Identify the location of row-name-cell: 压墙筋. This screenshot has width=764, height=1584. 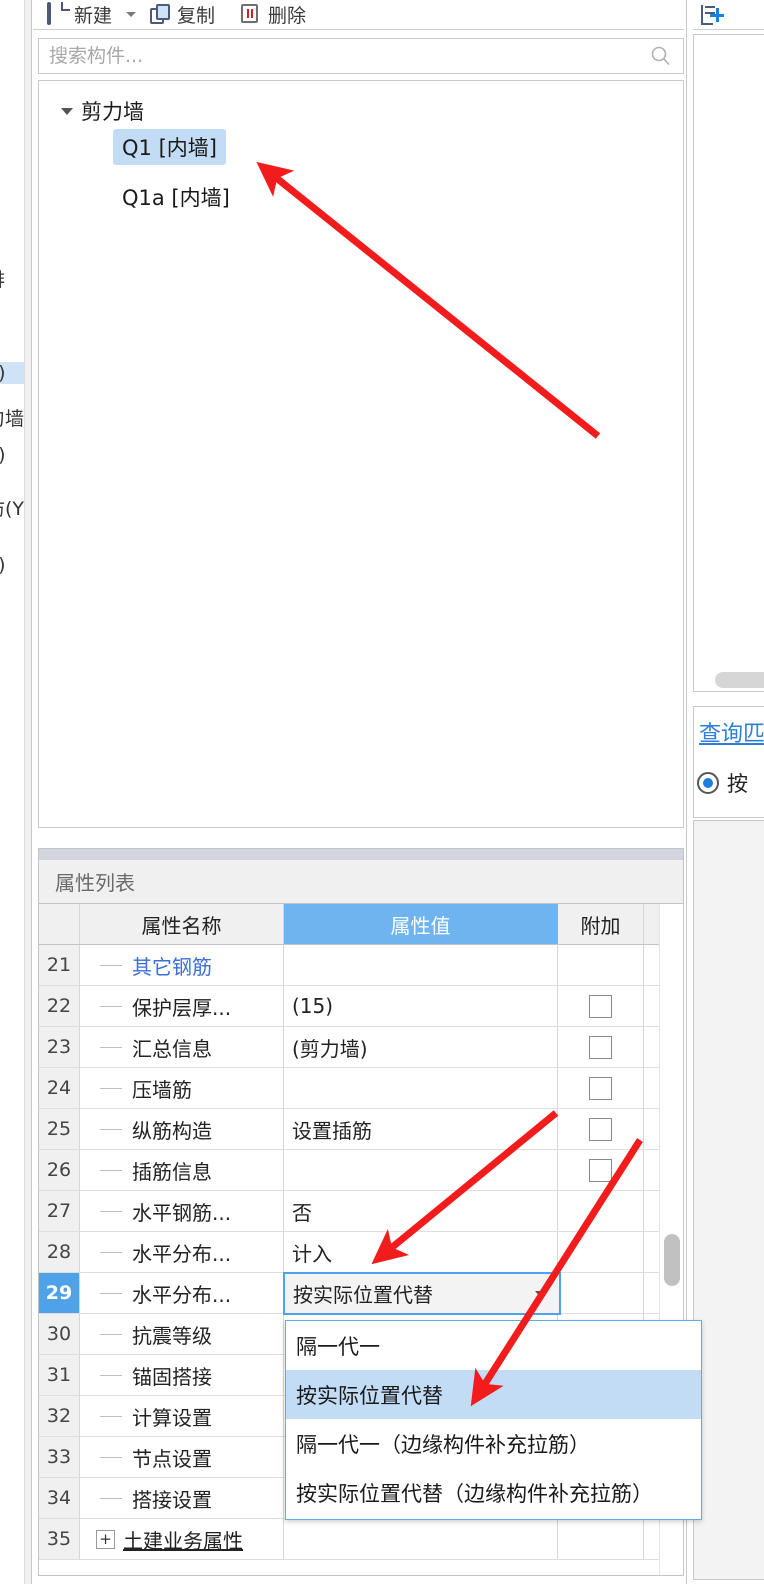
(182, 1088).